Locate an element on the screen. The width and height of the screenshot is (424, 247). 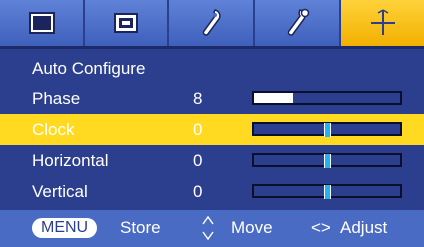
horizontal-slider is located at coordinates (327, 160).